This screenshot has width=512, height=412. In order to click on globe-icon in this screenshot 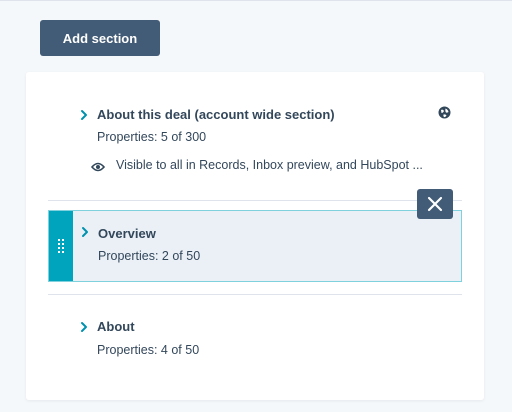, I will do `click(444, 112)`.